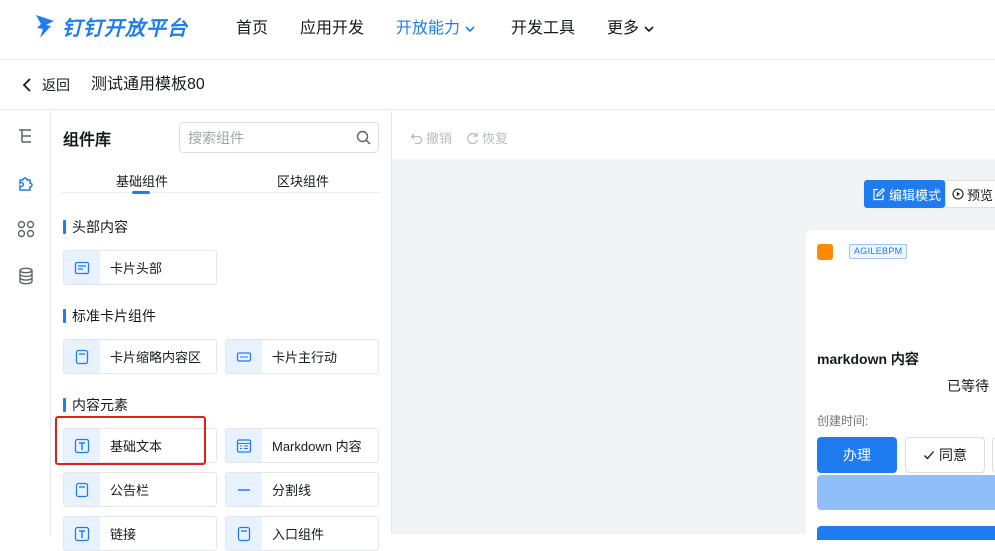 The width and height of the screenshot is (995, 551). What do you see at coordinates (693, 135) in the screenshot?
I see `canvas-toolbar: 撤销 恢复` at bounding box center [693, 135].